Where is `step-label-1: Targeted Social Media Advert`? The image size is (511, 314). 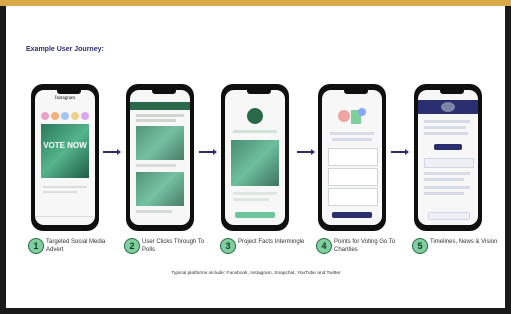
step-label-1: Targeted Social Media Advert is located at coordinates (76, 246).